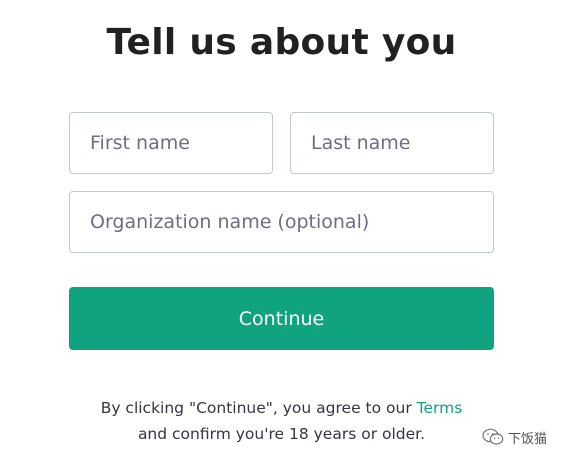 Image resolution: width=570 pixels, height=464 pixels. What do you see at coordinates (258, 408) in the screenshot?
I see `legal-line1-text: By clicking "Continue", you agree to our` at bounding box center [258, 408].